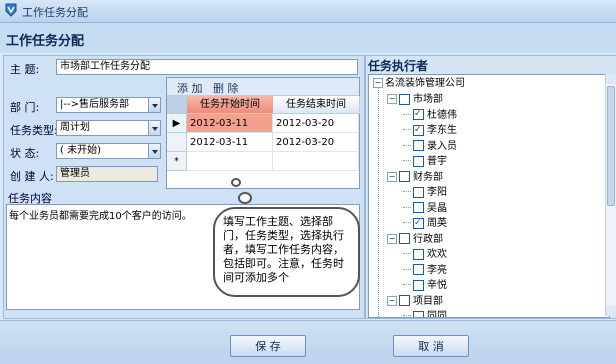 This screenshot has height=364, width=616. I want to click on tree-dept-node: − 项目部, so click(415, 302).